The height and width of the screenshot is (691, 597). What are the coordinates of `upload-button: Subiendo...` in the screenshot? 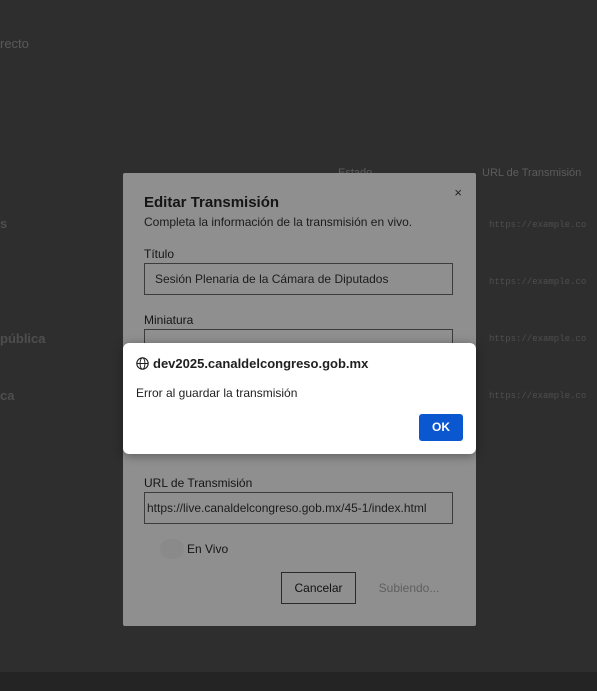 It's located at (409, 588).